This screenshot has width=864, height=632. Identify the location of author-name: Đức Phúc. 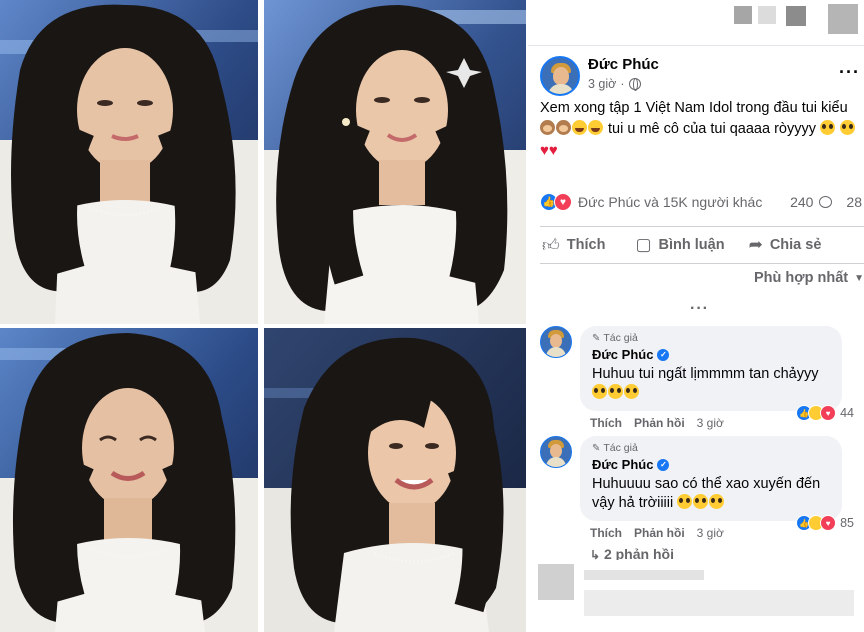
(623, 64).